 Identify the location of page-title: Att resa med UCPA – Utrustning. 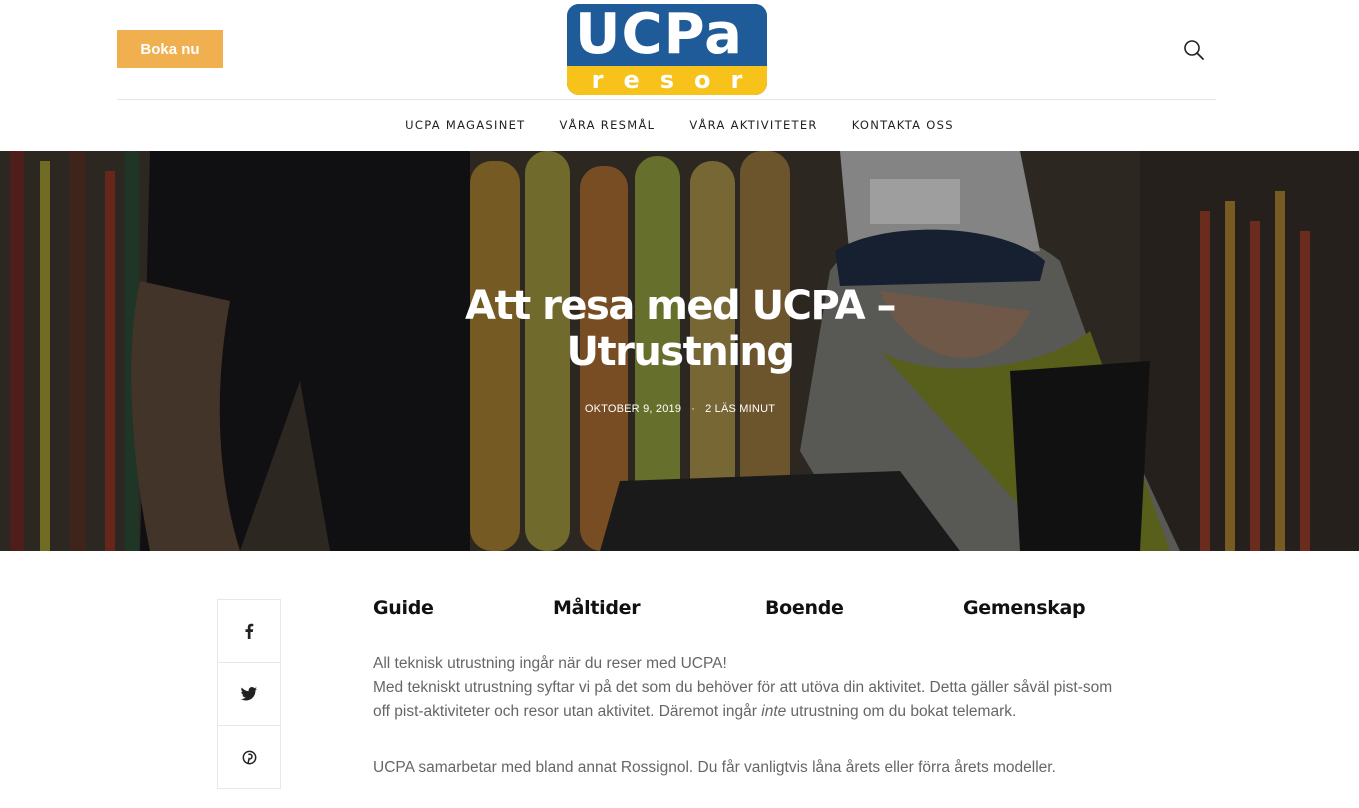
(680, 329).